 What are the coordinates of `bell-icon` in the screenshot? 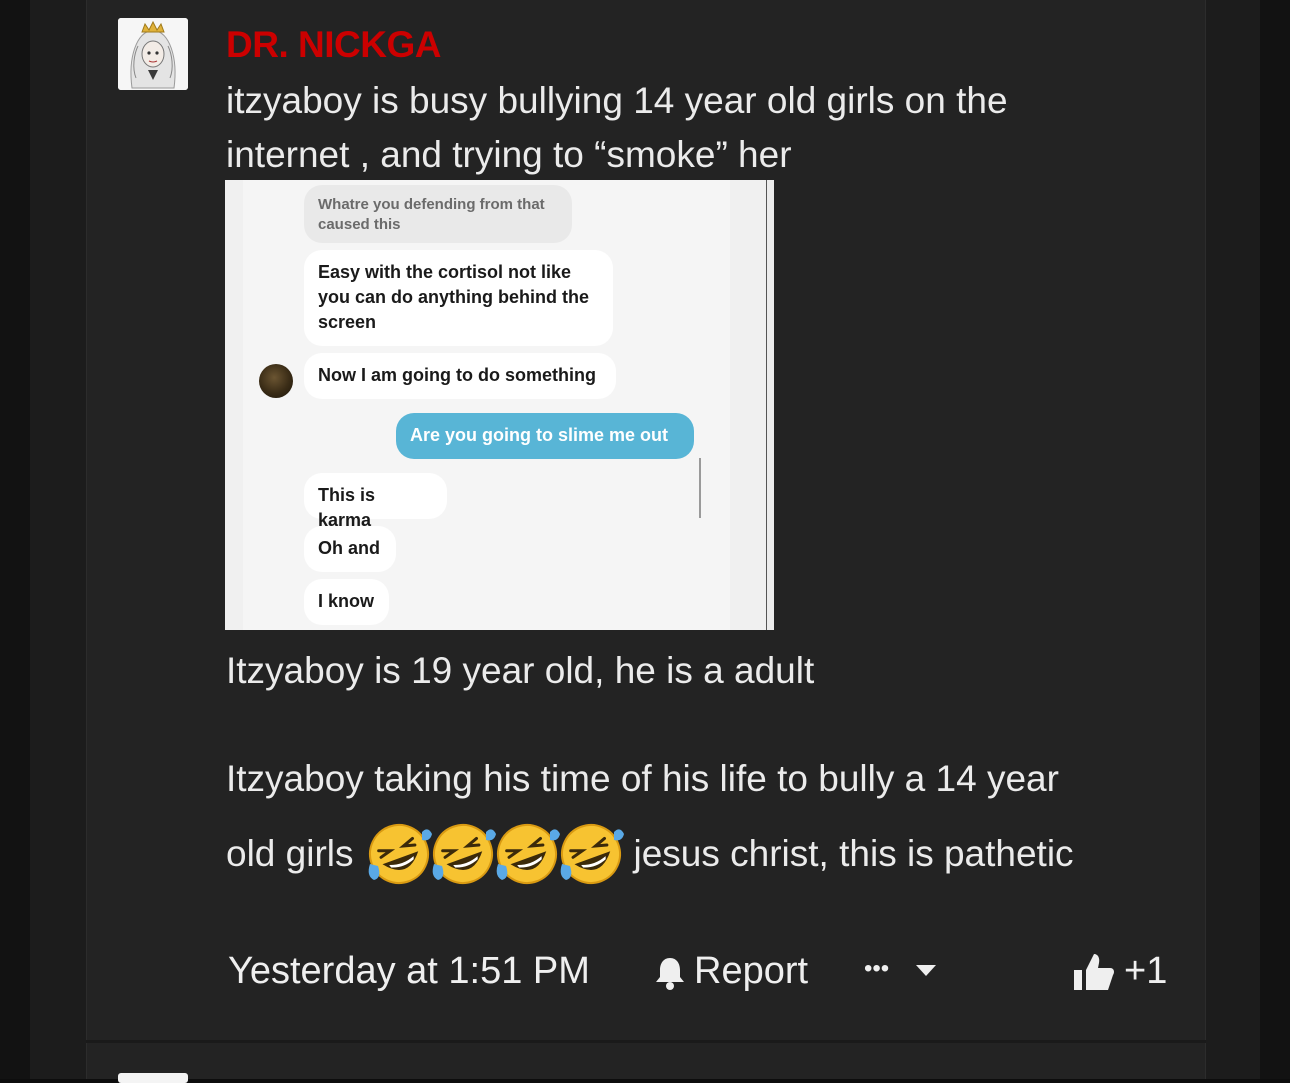 It's located at (670, 973).